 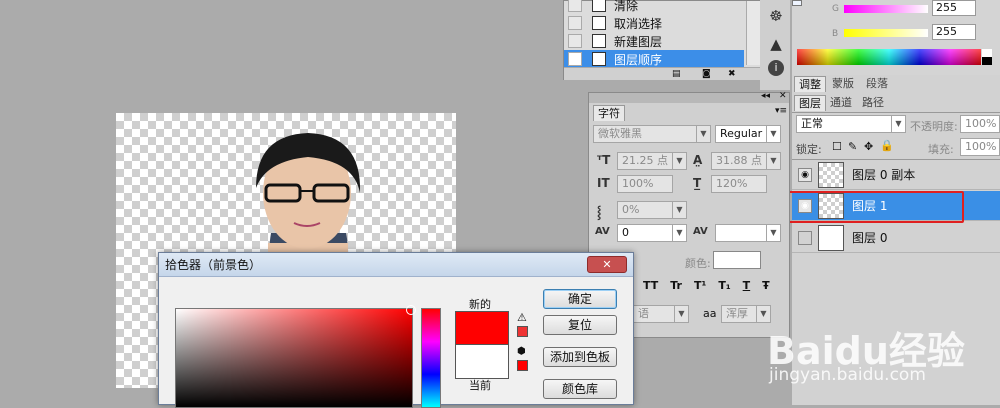 I want to click on gamut-warning-icon: ⚠, so click(x=522, y=317).